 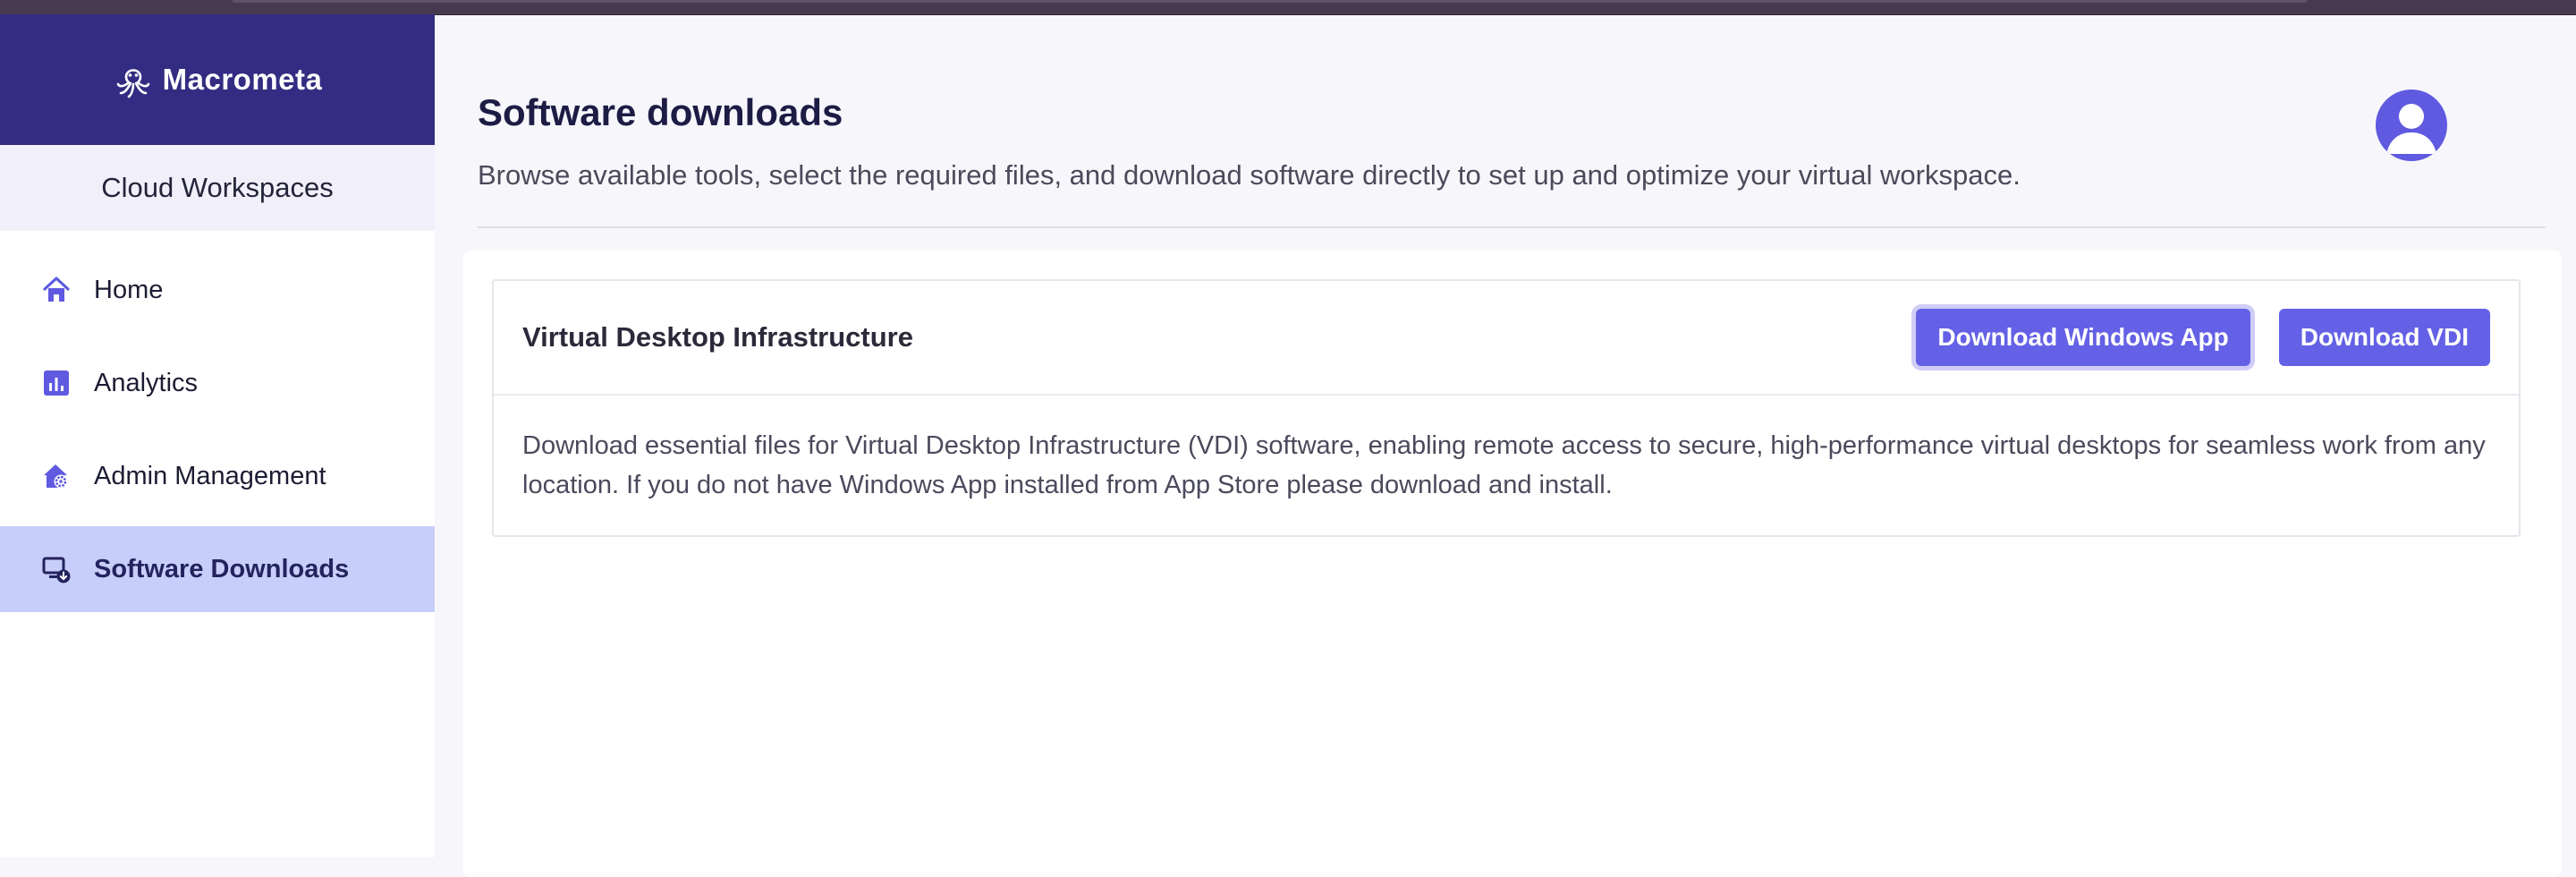 What do you see at coordinates (56, 383) in the screenshot?
I see `analytics-icon` at bounding box center [56, 383].